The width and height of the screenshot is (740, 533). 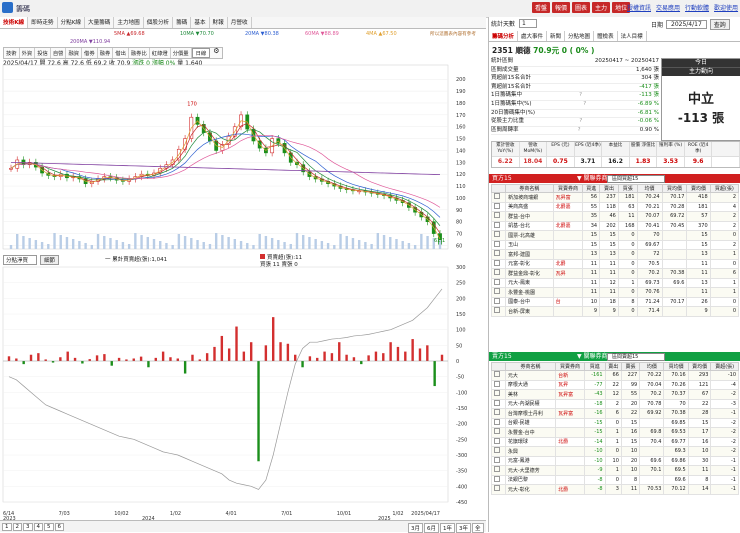 I want to click on page-4: 4, so click(x=38, y=527).